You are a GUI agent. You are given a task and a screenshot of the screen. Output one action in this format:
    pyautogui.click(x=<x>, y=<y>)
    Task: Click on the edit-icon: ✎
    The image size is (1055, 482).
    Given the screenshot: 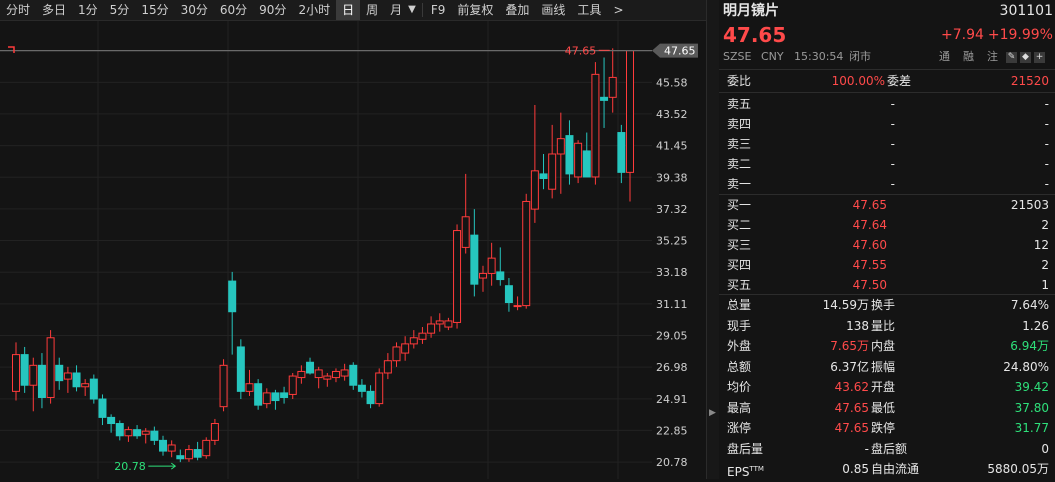 What is the action you would take?
    pyautogui.click(x=1011, y=57)
    